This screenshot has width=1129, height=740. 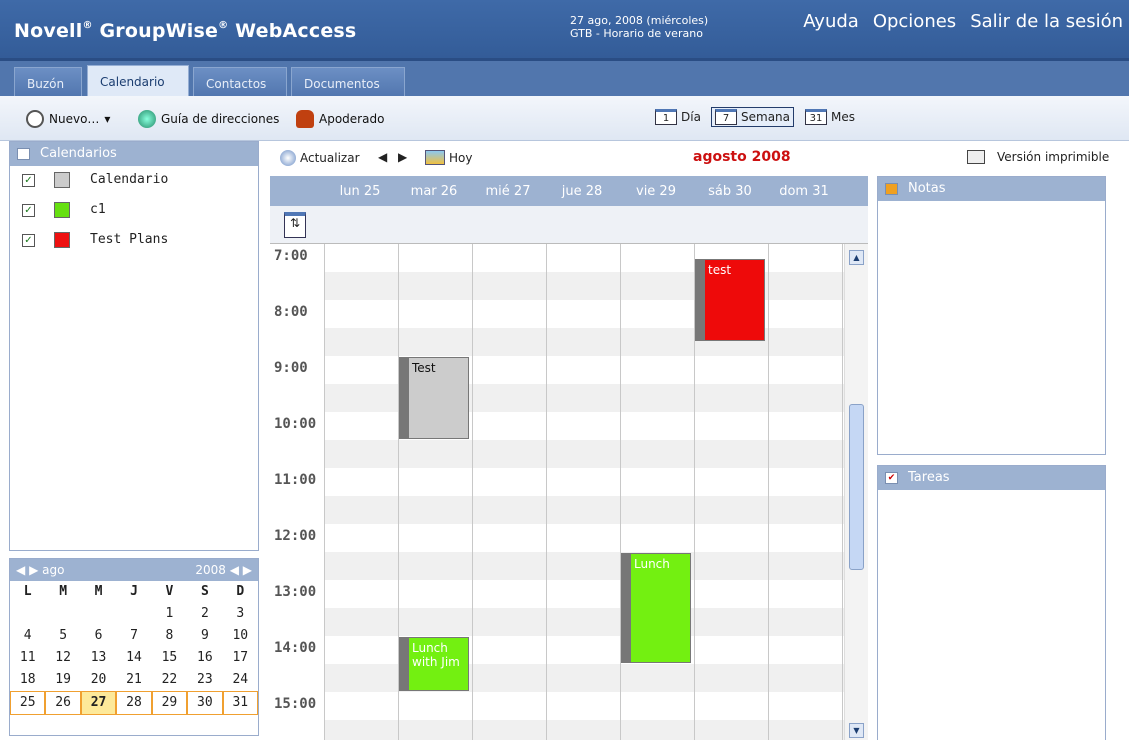 What do you see at coordinates (169, 591) in the screenshot?
I see `weekday-label: V` at bounding box center [169, 591].